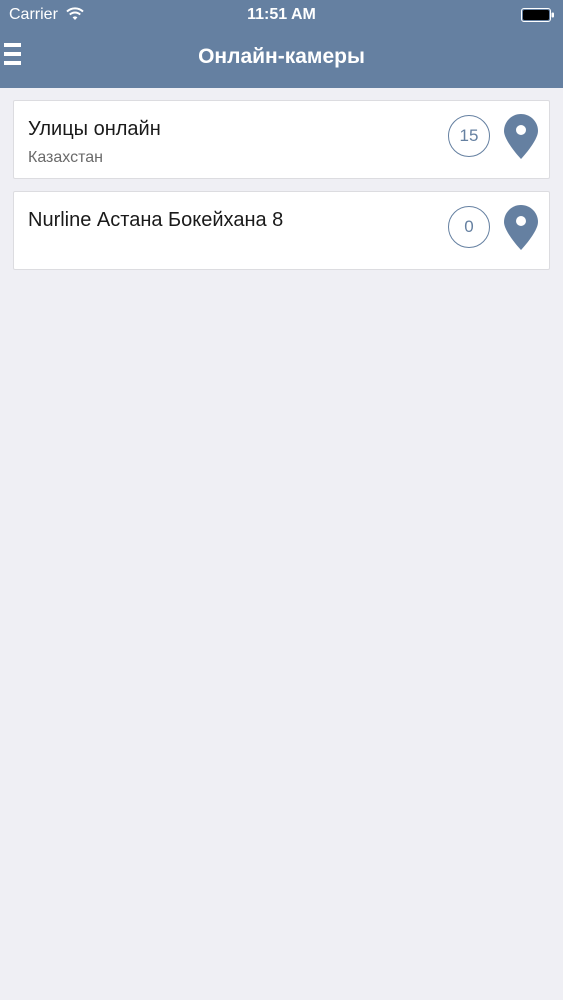 Image resolution: width=563 pixels, height=1000 pixels. I want to click on page-title: Онлайн-камеры, so click(281, 56).